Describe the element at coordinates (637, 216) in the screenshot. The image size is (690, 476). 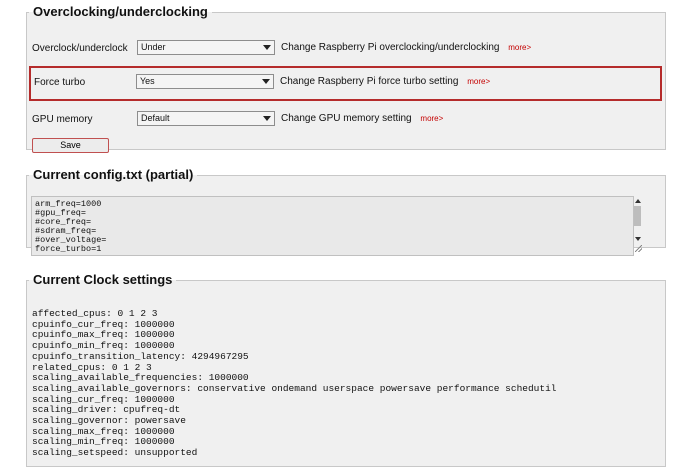
I see `scrollbar-thumb` at that location.